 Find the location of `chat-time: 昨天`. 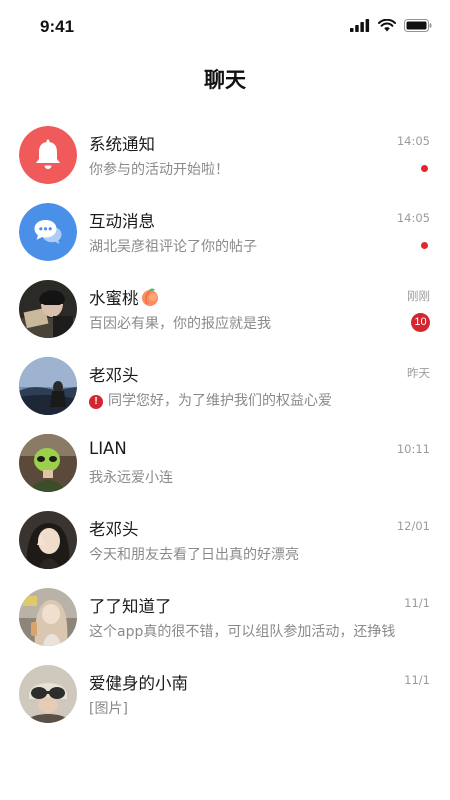

chat-time: 昨天 is located at coordinates (418, 373).